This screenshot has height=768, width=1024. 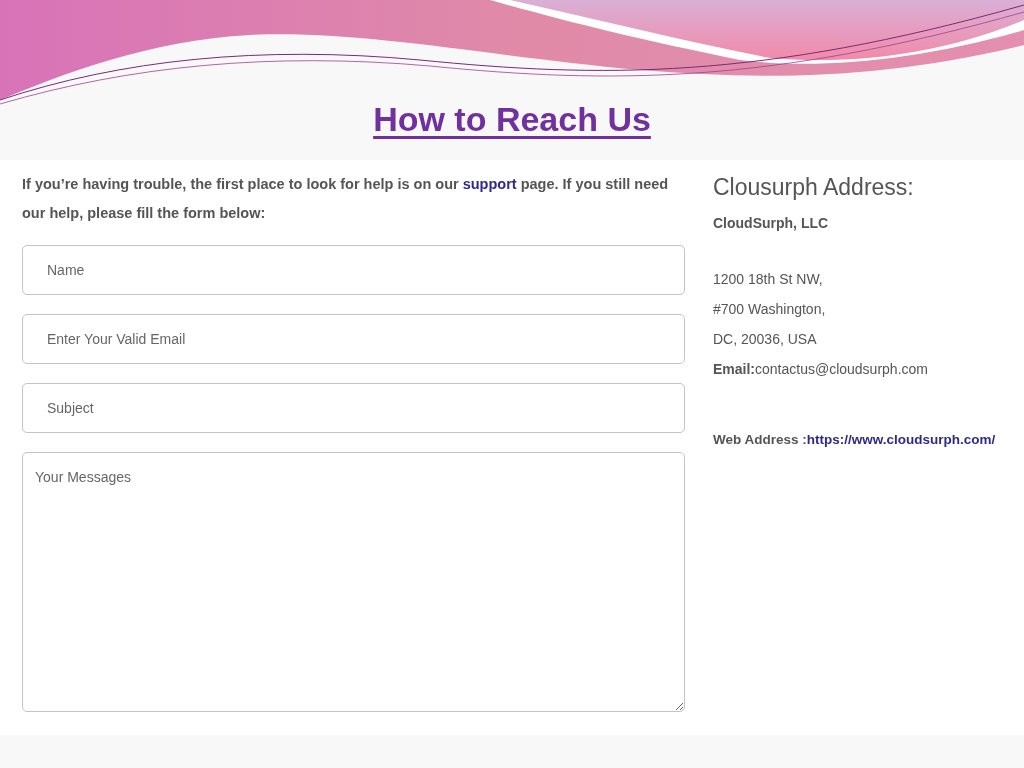 I want to click on company-name: CloudSurph, LLC, so click(x=771, y=223).